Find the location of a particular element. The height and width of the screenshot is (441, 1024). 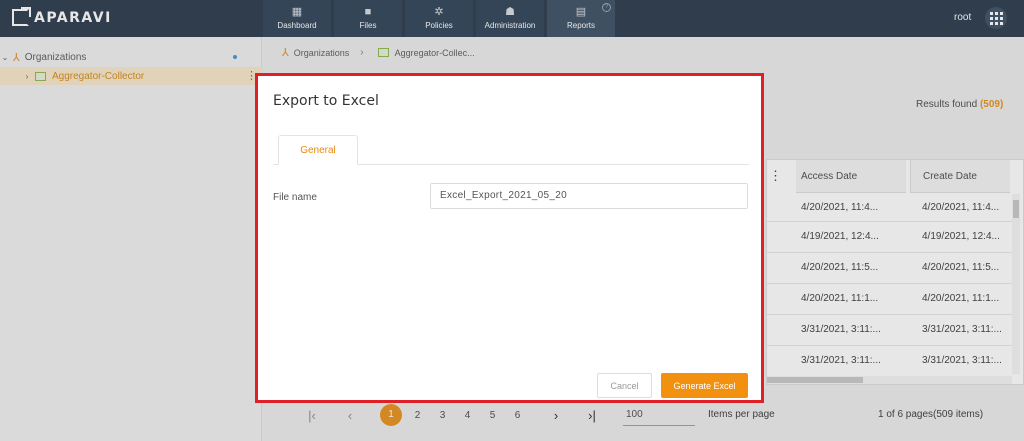

tab-general: General is located at coordinates (318, 150).